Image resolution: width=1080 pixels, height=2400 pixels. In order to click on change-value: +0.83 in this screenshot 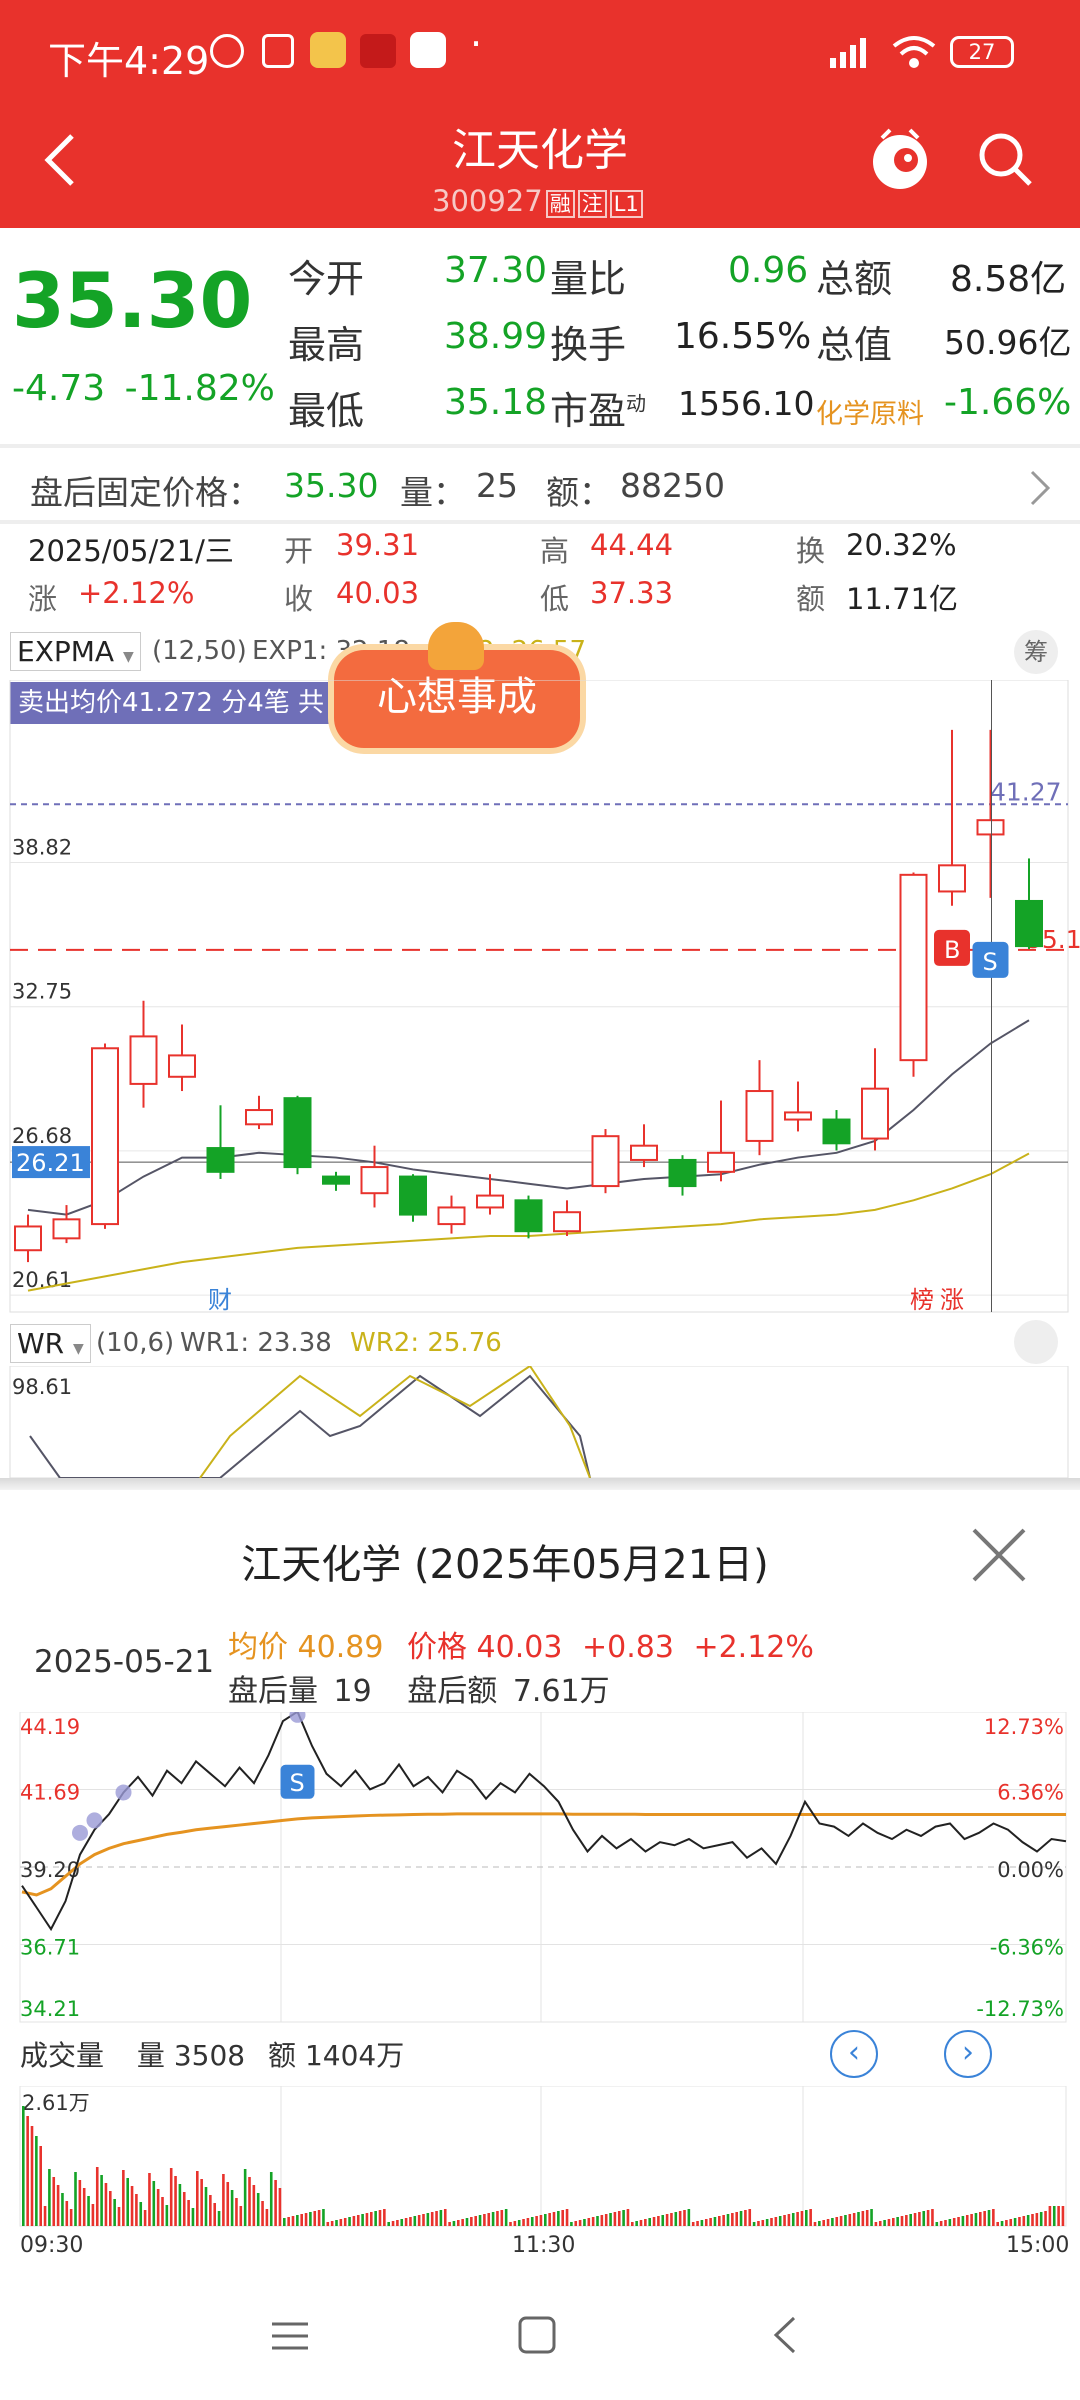, I will do `click(627, 1647)`.